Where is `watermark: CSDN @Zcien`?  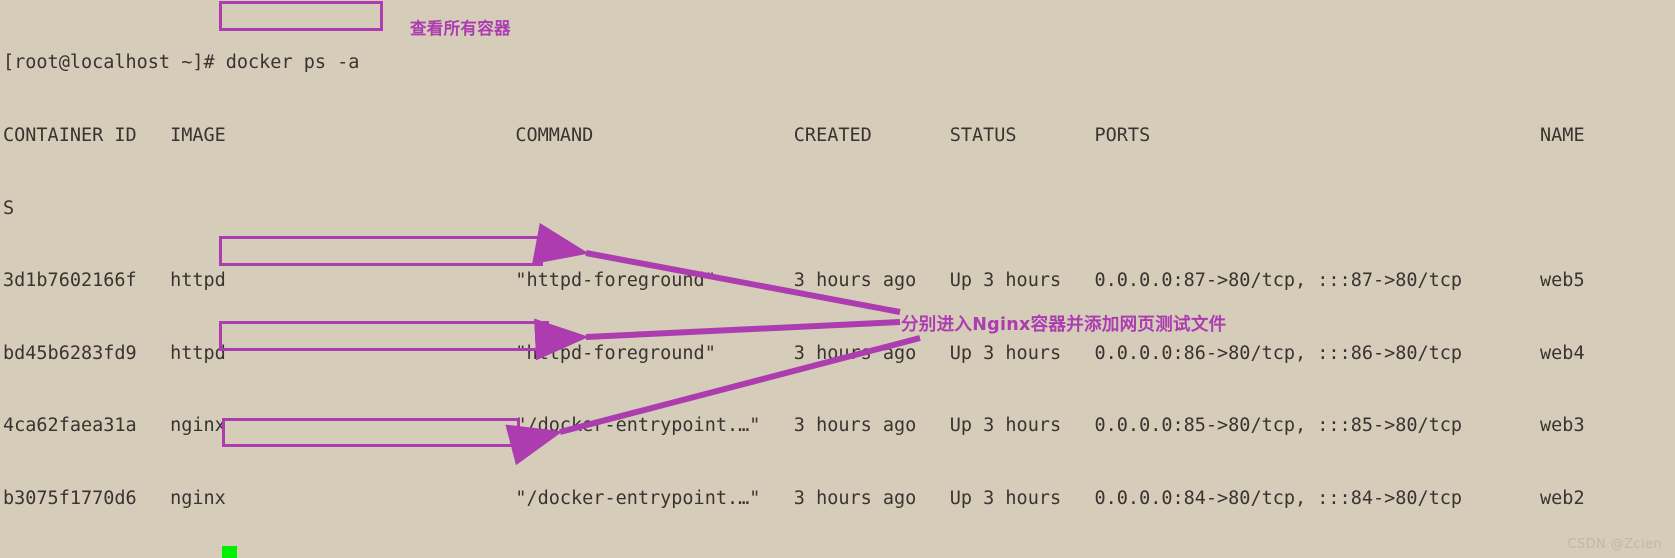
watermark: CSDN @Zcien is located at coordinates (1614, 544).